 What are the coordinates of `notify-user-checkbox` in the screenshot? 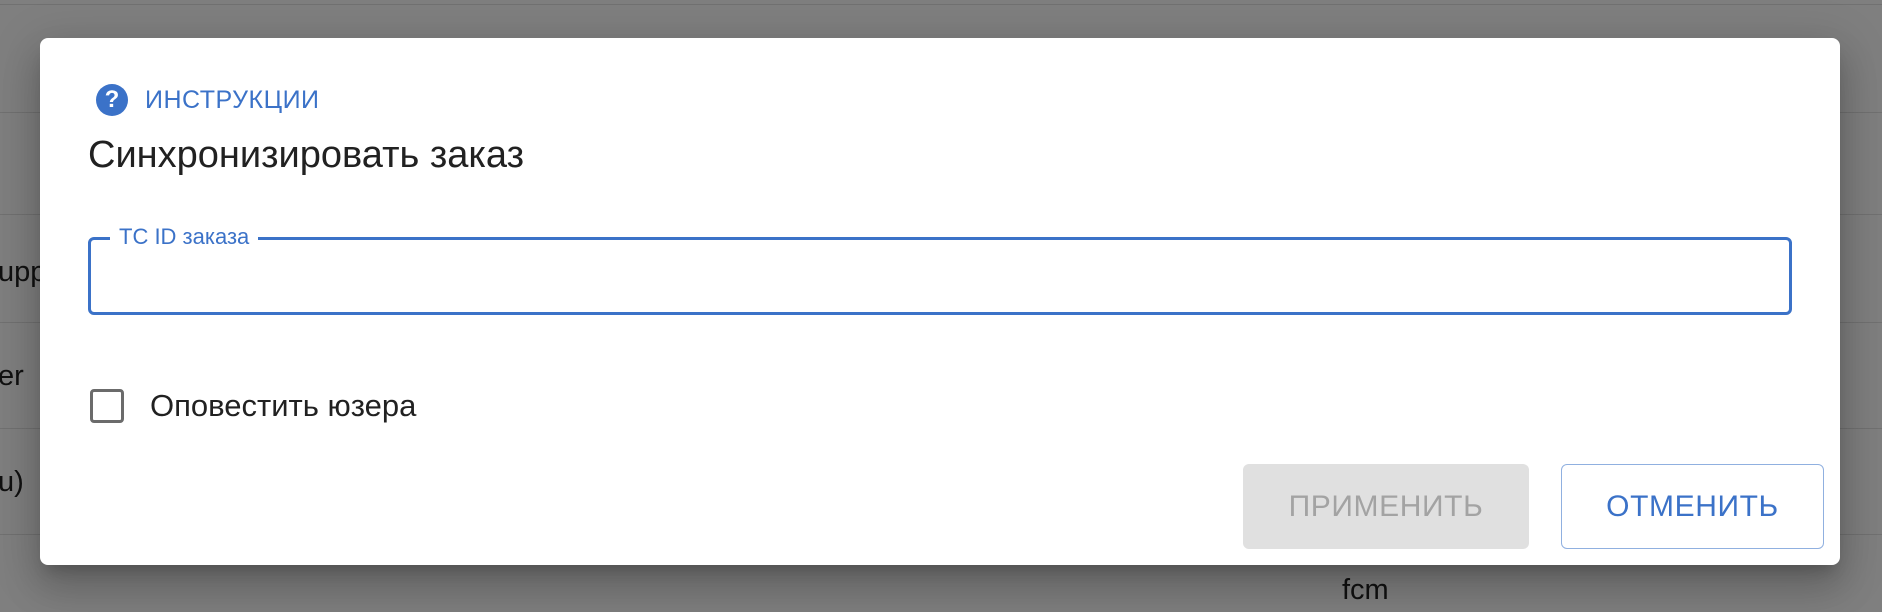 It's located at (107, 406).